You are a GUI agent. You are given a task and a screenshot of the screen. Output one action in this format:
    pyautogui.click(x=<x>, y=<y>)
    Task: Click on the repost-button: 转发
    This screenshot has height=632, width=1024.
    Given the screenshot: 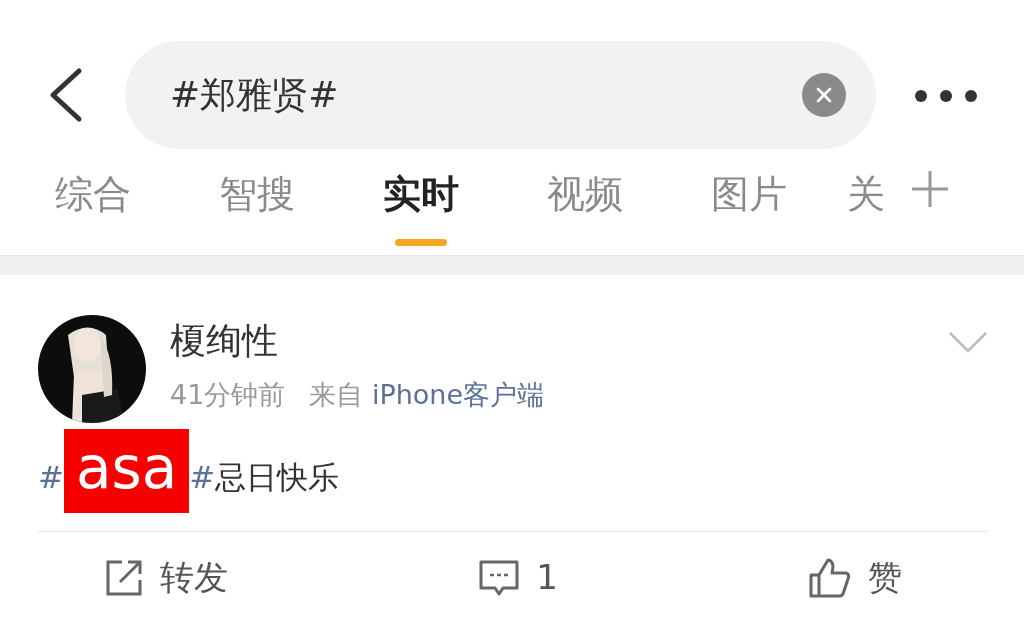 What is the action you would take?
    pyautogui.click(x=166, y=577)
    